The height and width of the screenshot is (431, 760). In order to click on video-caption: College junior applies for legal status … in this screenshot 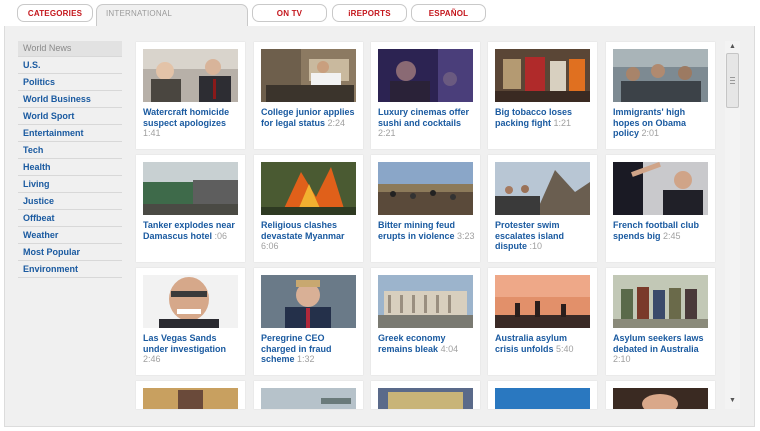, I will do `click(310, 117)`.